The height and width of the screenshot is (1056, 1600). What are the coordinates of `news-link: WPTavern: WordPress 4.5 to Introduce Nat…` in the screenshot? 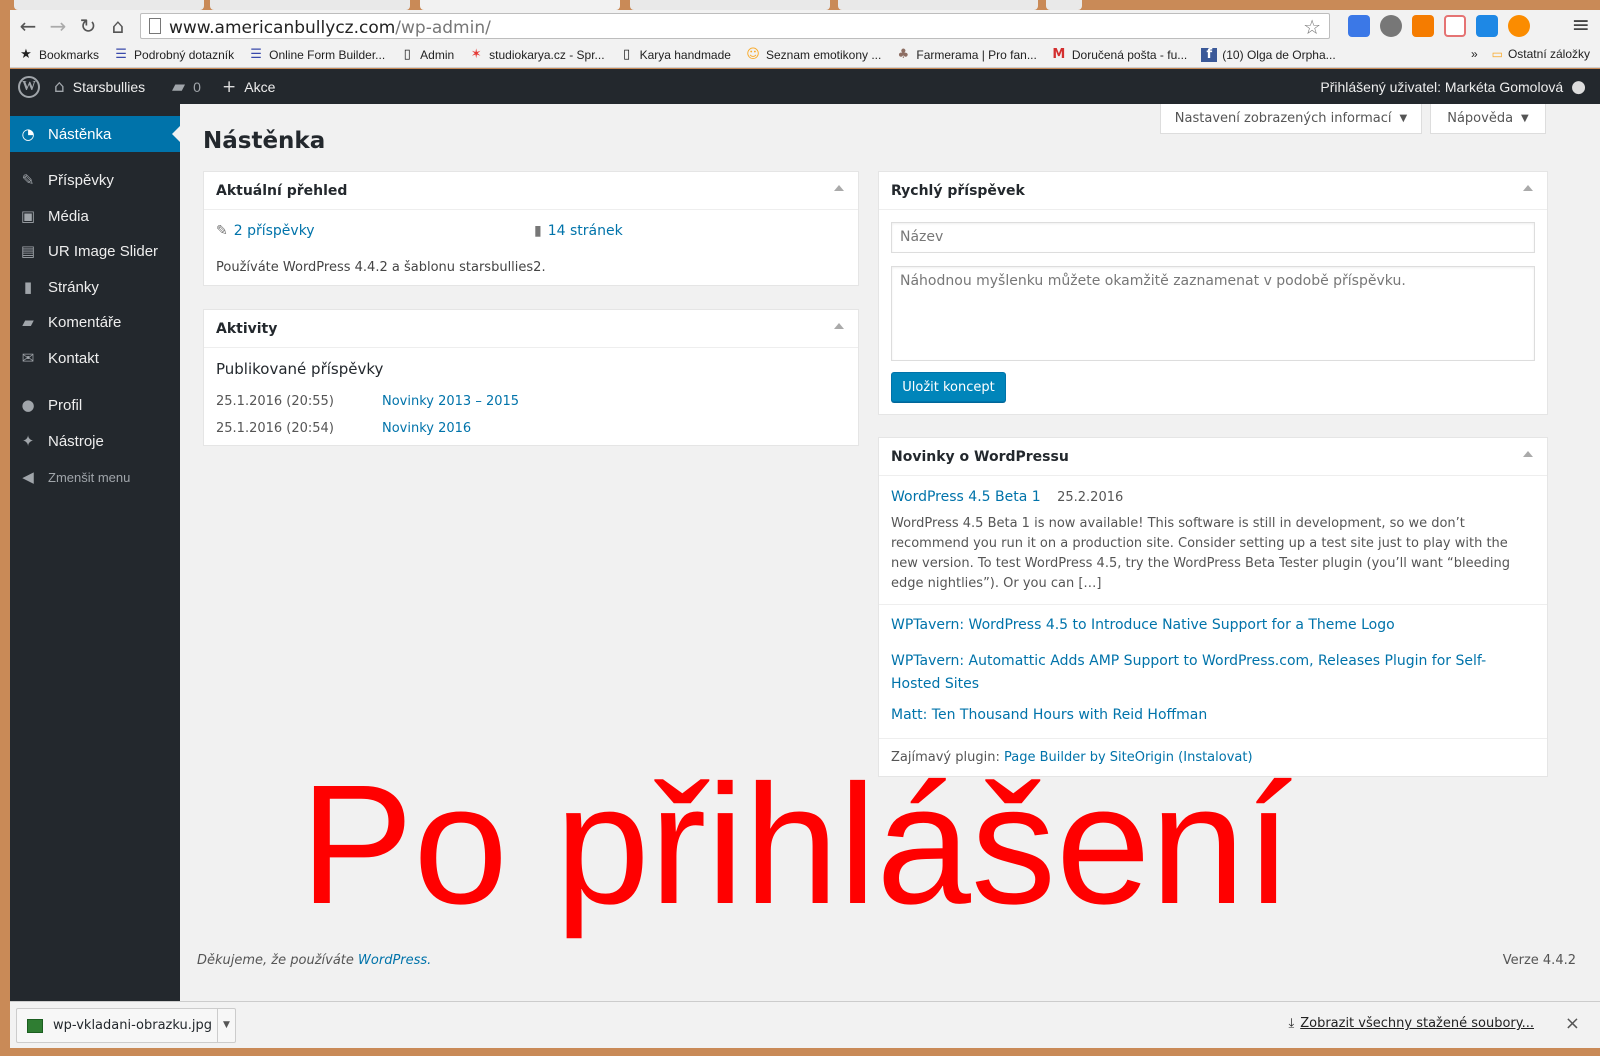 It's located at (1213, 625).